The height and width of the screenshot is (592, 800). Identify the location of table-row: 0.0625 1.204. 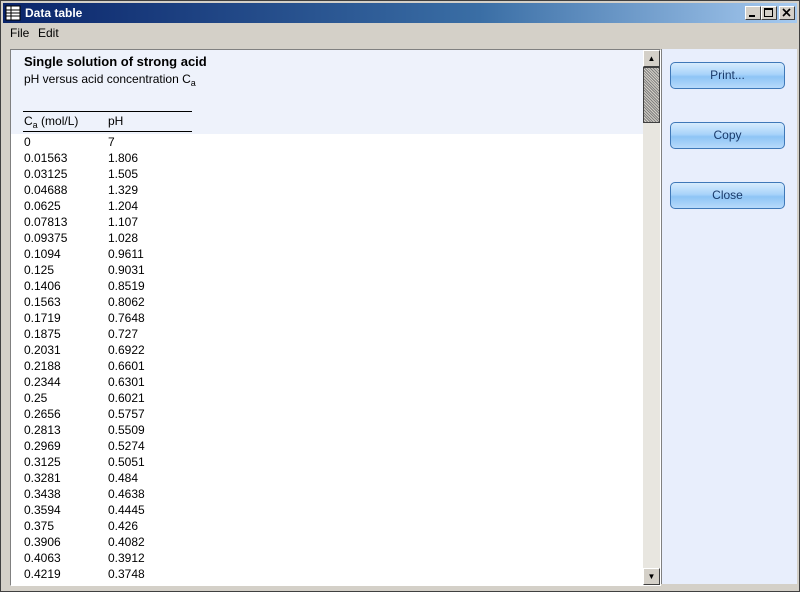
(107, 204).